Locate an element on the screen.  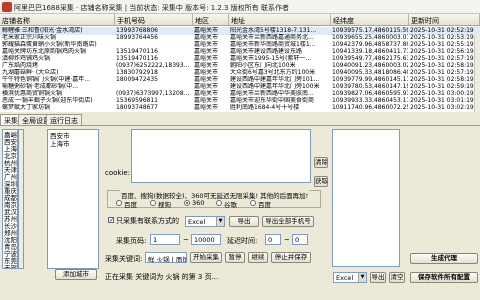
table-cell: 18093748677 is located at coordinates (137, 107).